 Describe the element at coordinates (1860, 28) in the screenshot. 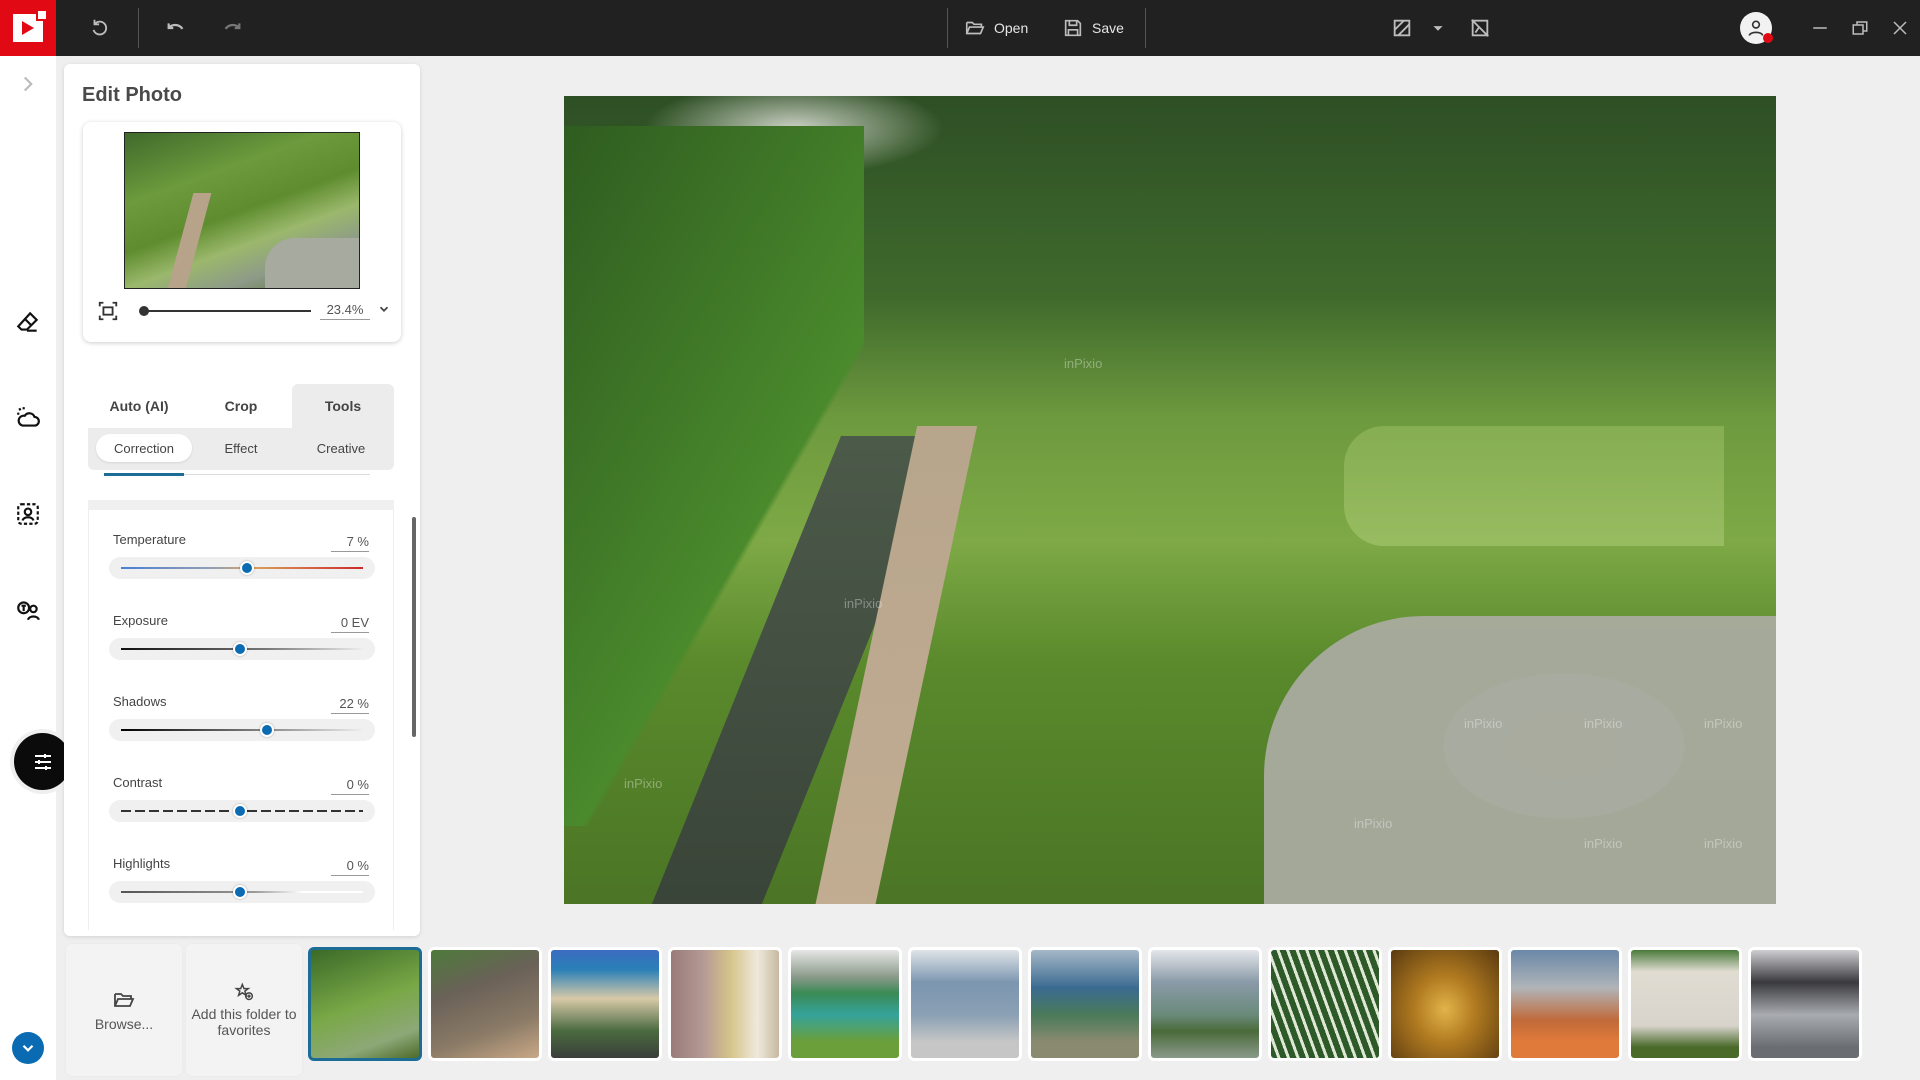

I see `restore-icon` at that location.